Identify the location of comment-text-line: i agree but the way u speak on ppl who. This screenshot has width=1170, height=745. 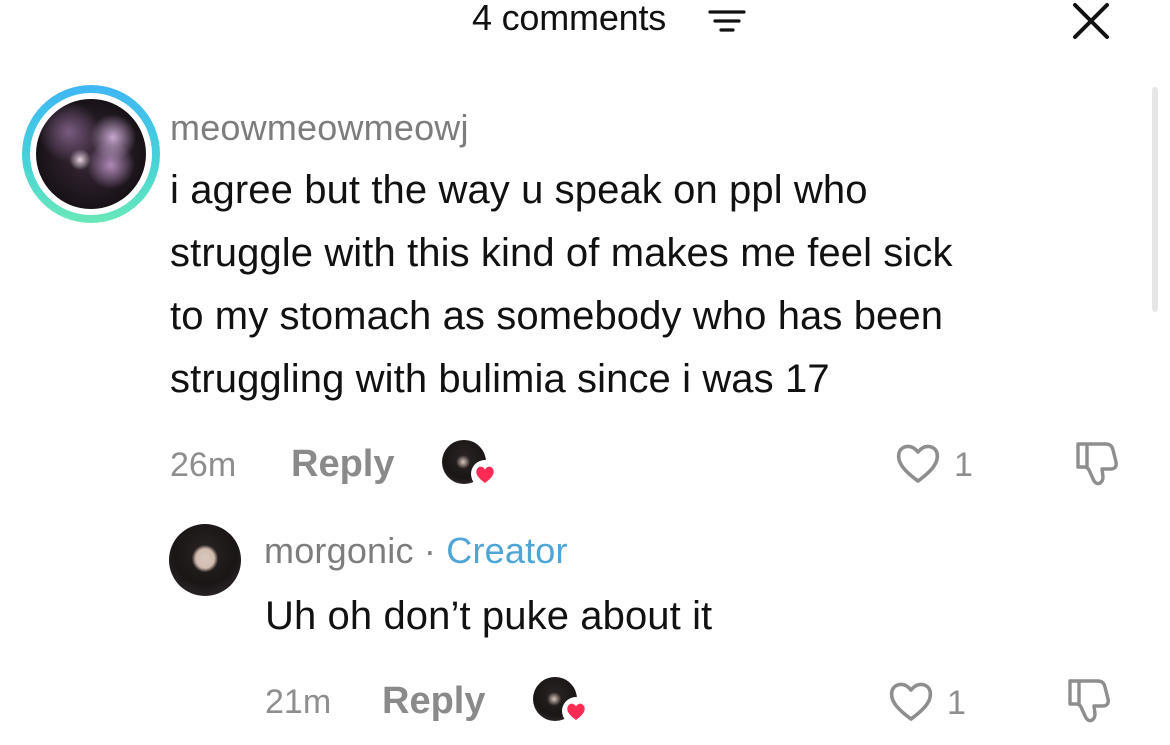
(519, 190).